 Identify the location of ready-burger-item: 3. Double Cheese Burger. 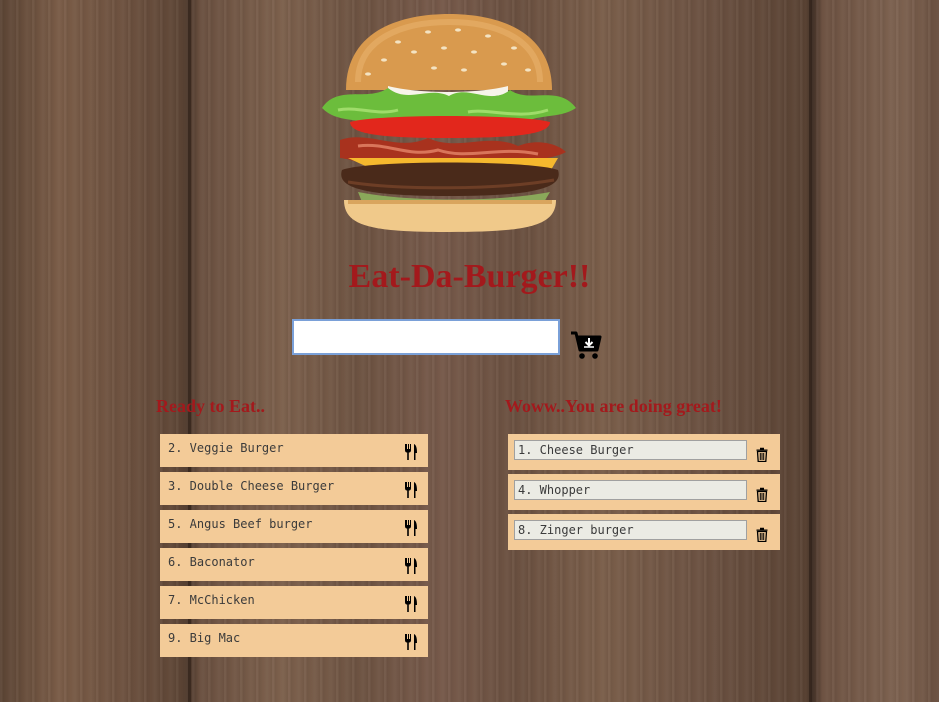
(294, 488).